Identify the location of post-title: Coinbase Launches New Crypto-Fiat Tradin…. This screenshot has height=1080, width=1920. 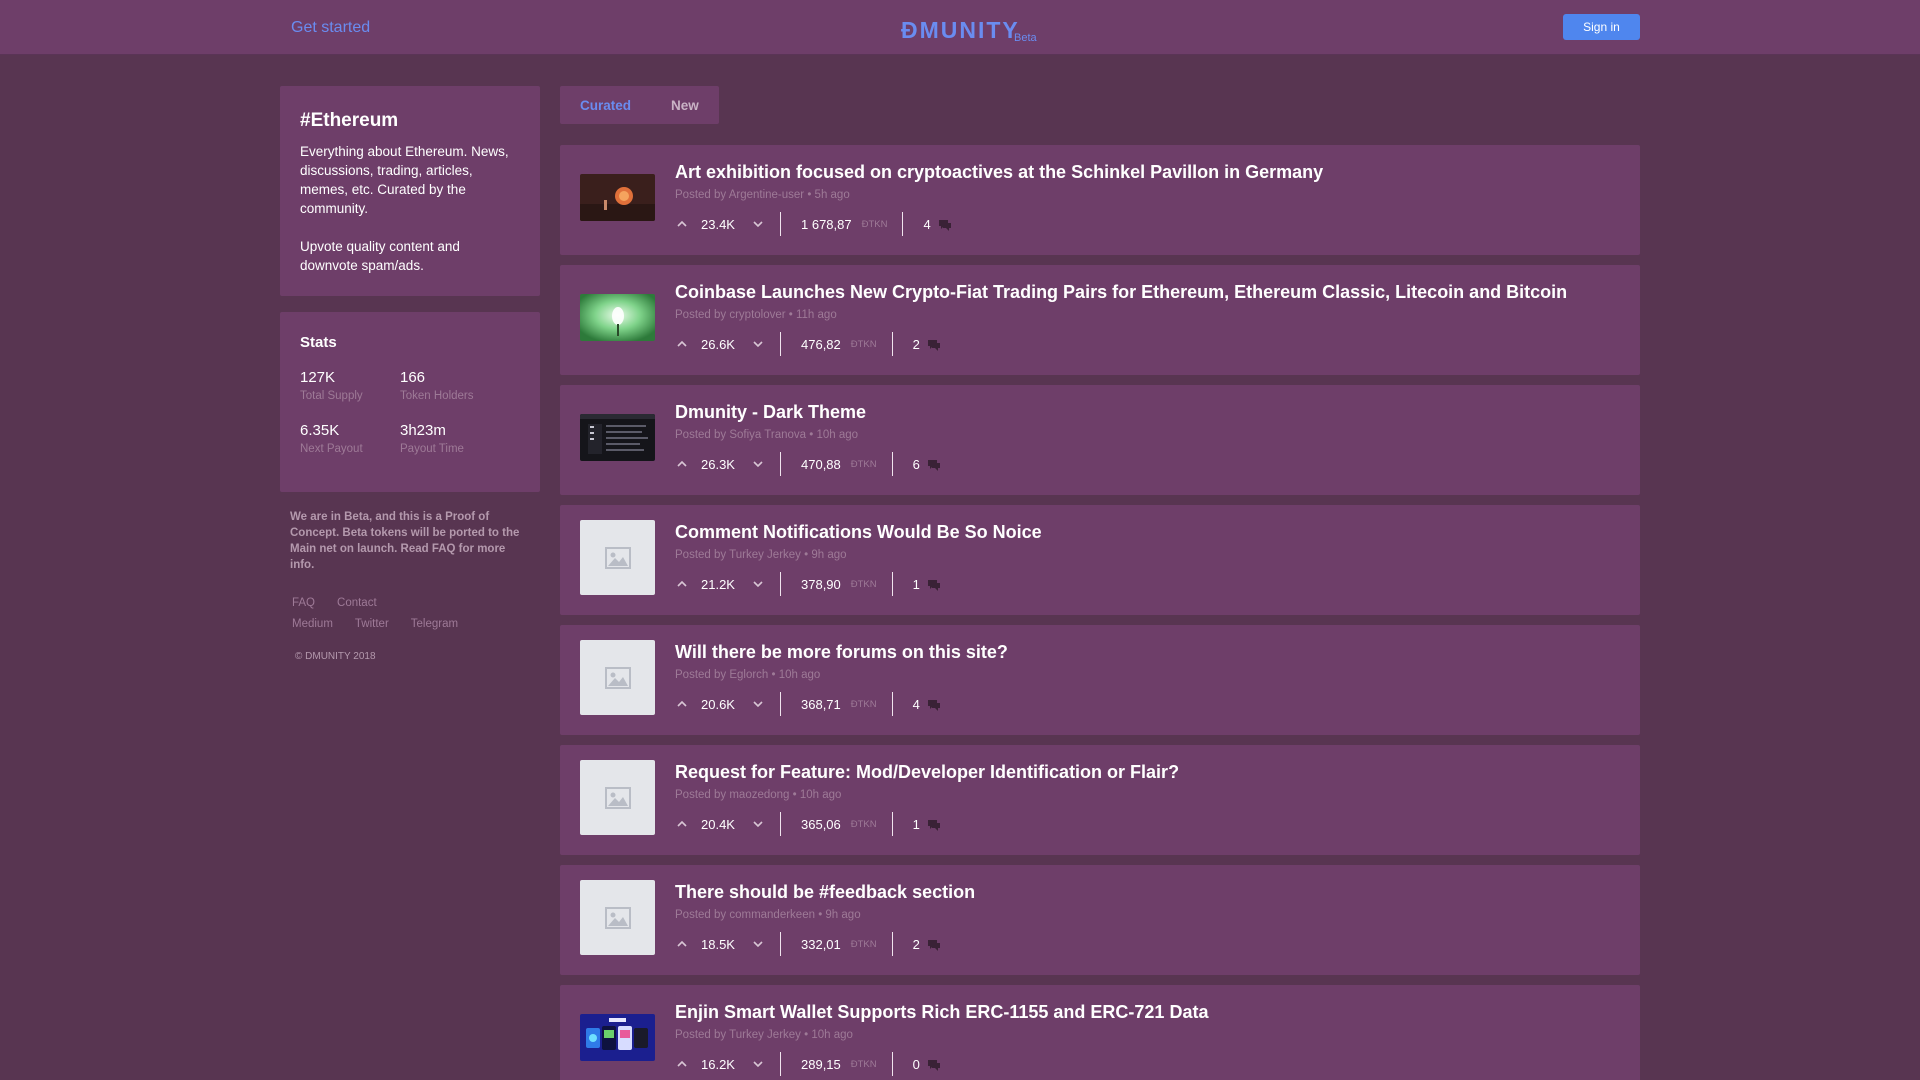
(1121, 292).